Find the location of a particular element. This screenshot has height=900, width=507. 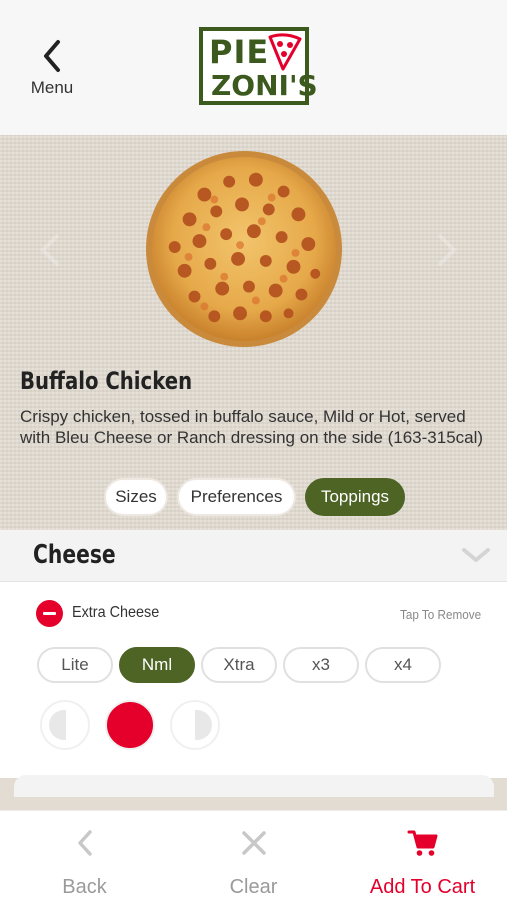

prev-image-arrow-icon is located at coordinates (50, 250).